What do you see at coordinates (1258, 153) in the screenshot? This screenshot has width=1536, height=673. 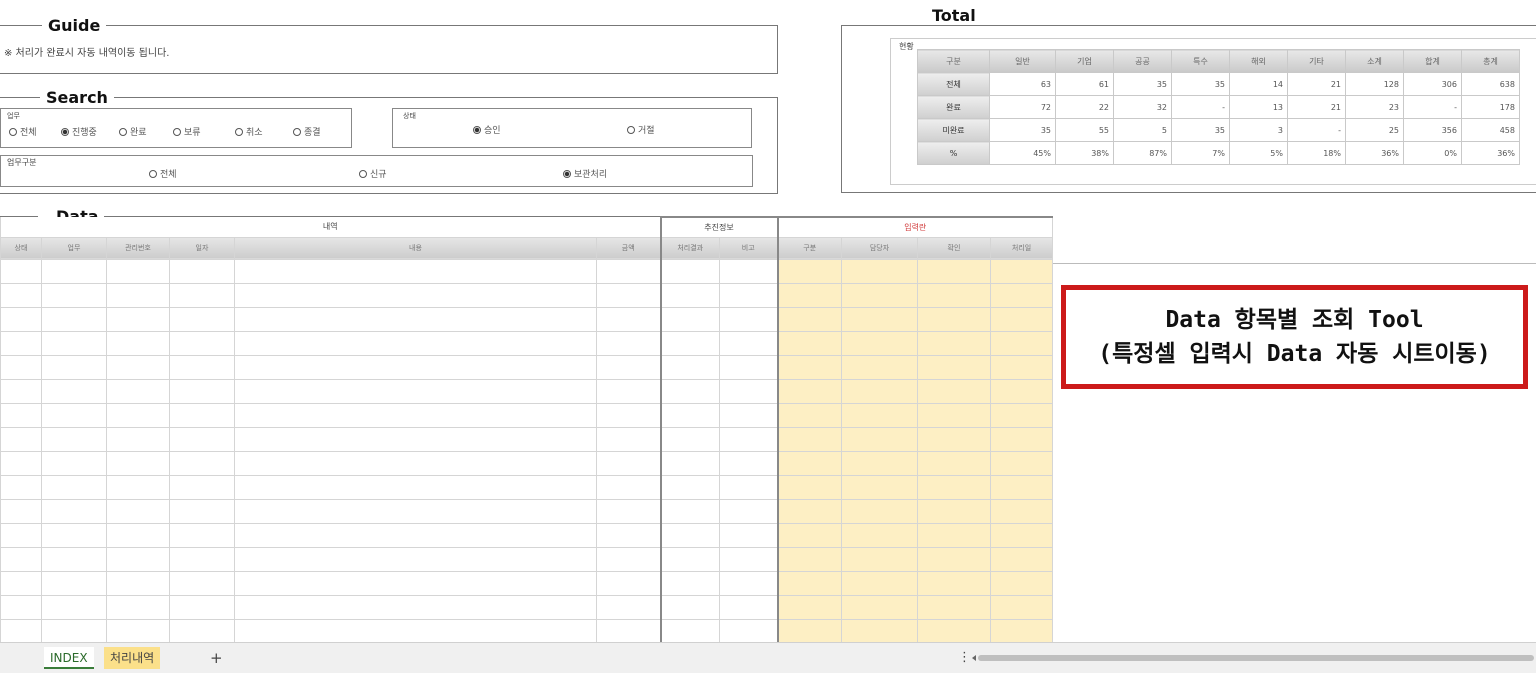 I see `total-cell: 5%` at bounding box center [1258, 153].